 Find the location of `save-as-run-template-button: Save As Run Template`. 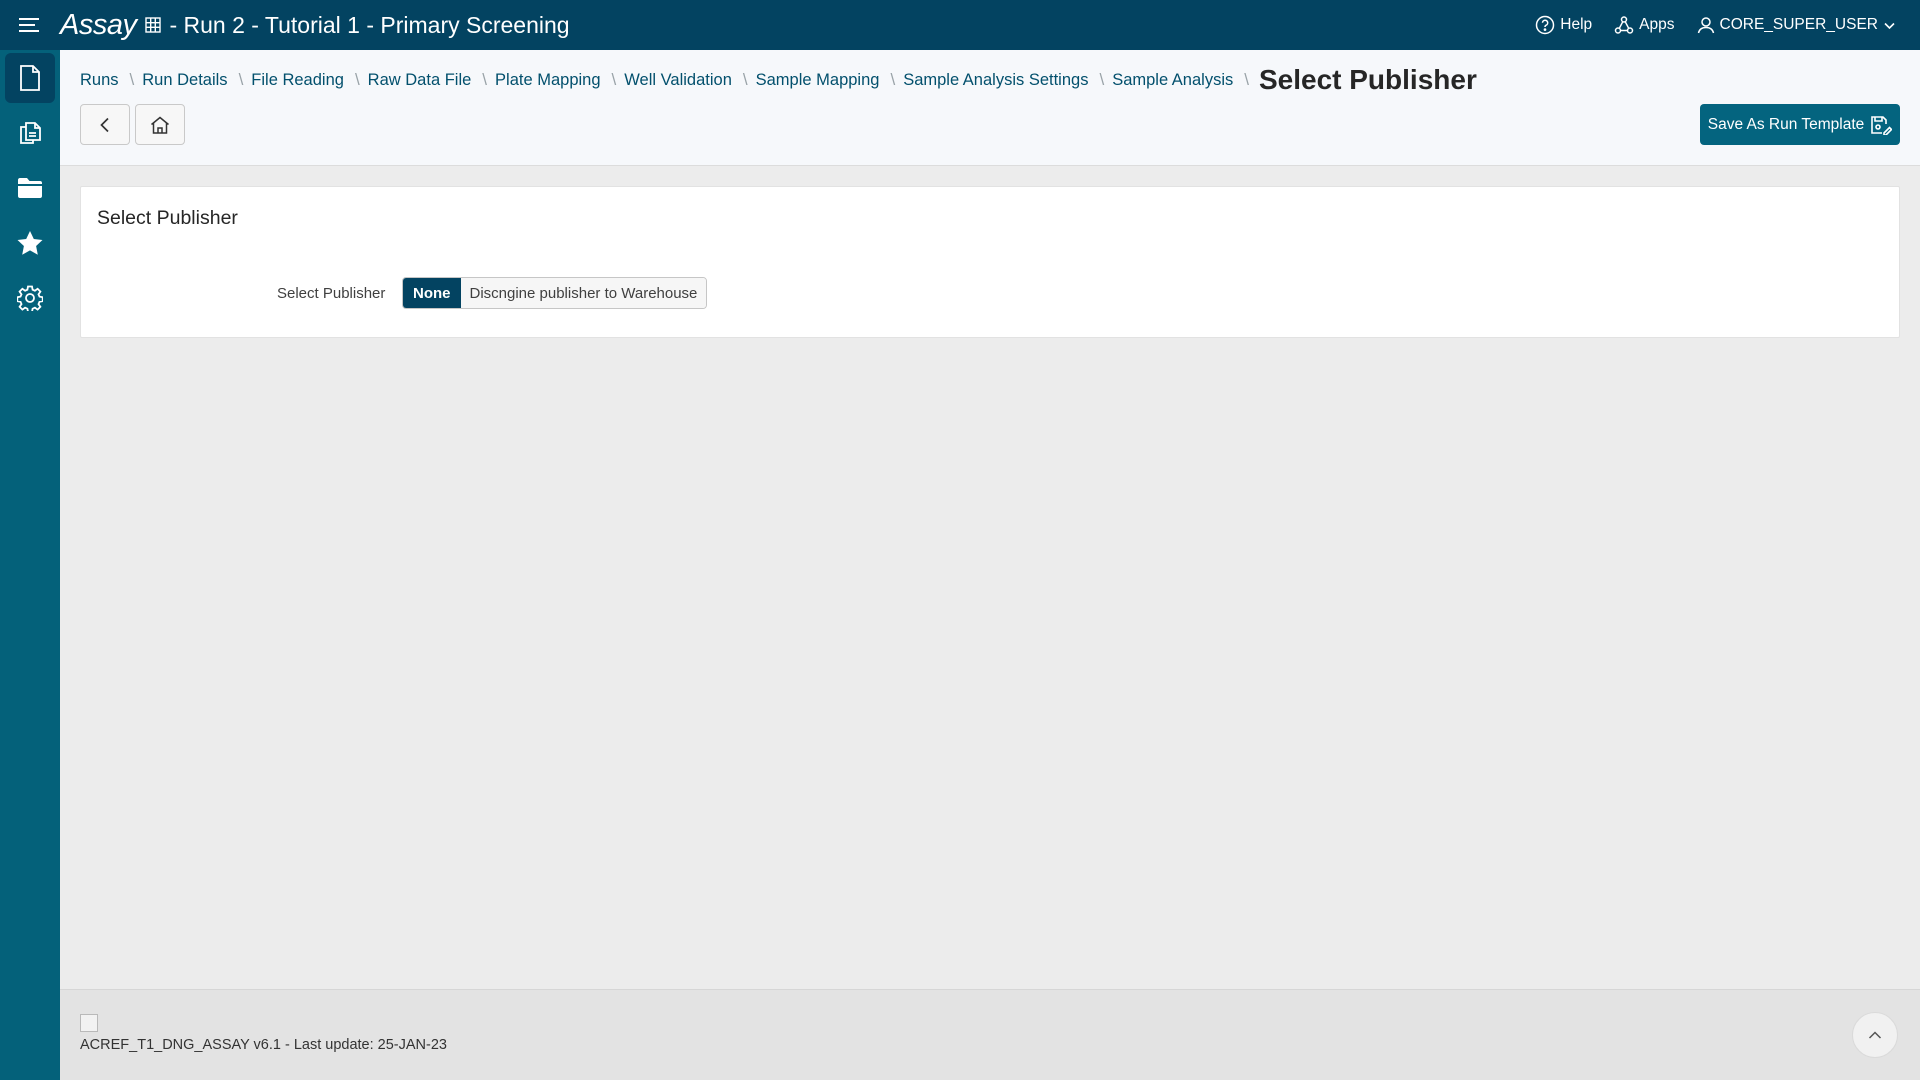

save-as-run-template-button: Save As Run Template is located at coordinates (1800, 124).